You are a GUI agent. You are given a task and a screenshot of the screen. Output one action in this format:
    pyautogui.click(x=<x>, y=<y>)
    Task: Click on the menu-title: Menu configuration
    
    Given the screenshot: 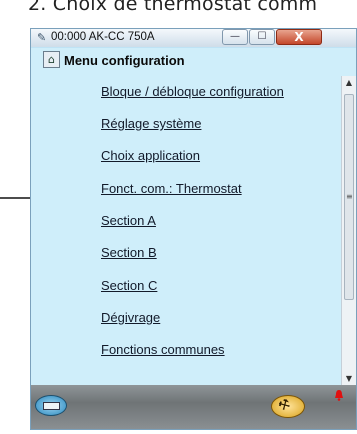 What is the action you would take?
    pyautogui.click(x=124, y=60)
    